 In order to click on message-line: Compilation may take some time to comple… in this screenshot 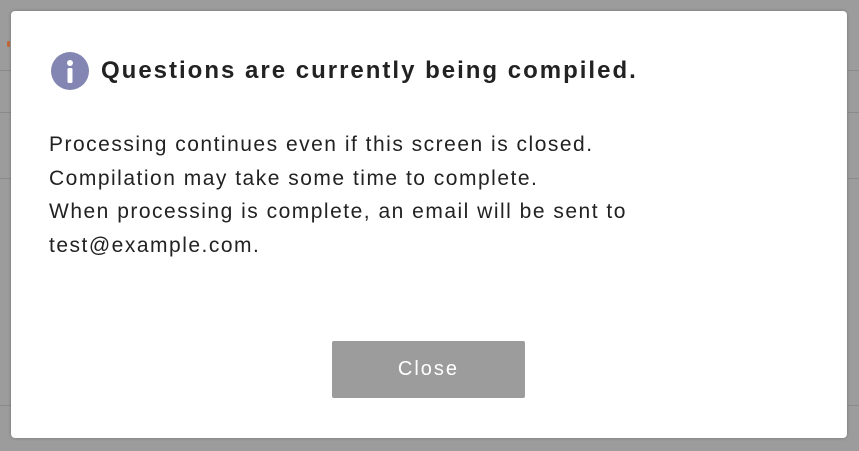, I will do `click(294, 178)`.